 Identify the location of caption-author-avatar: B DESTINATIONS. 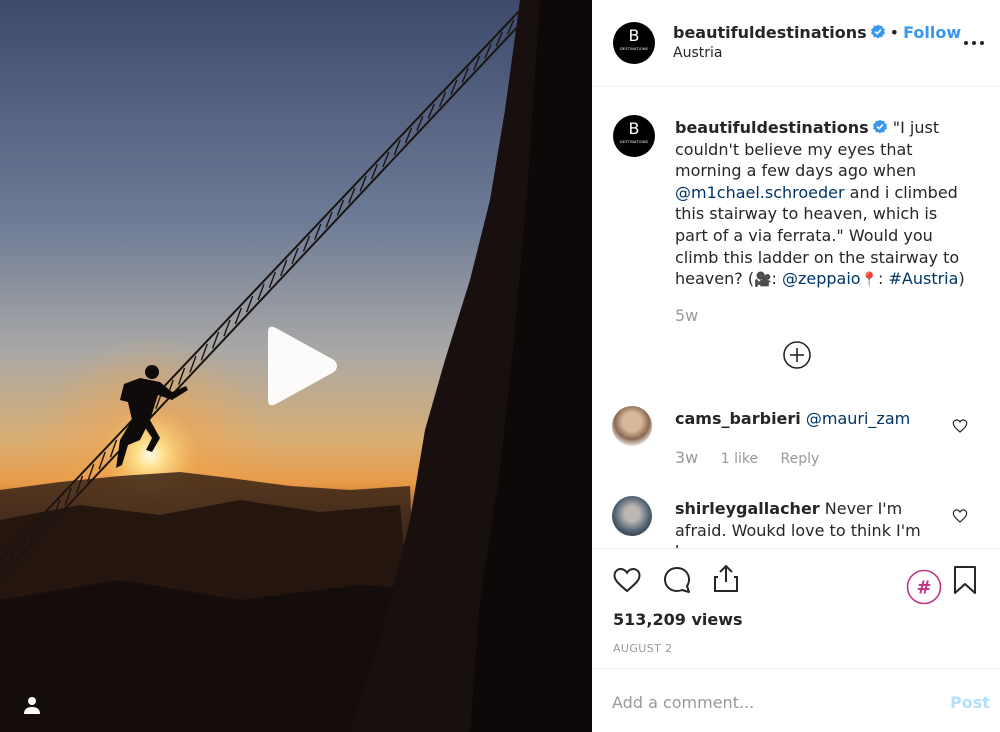
(634, 136).